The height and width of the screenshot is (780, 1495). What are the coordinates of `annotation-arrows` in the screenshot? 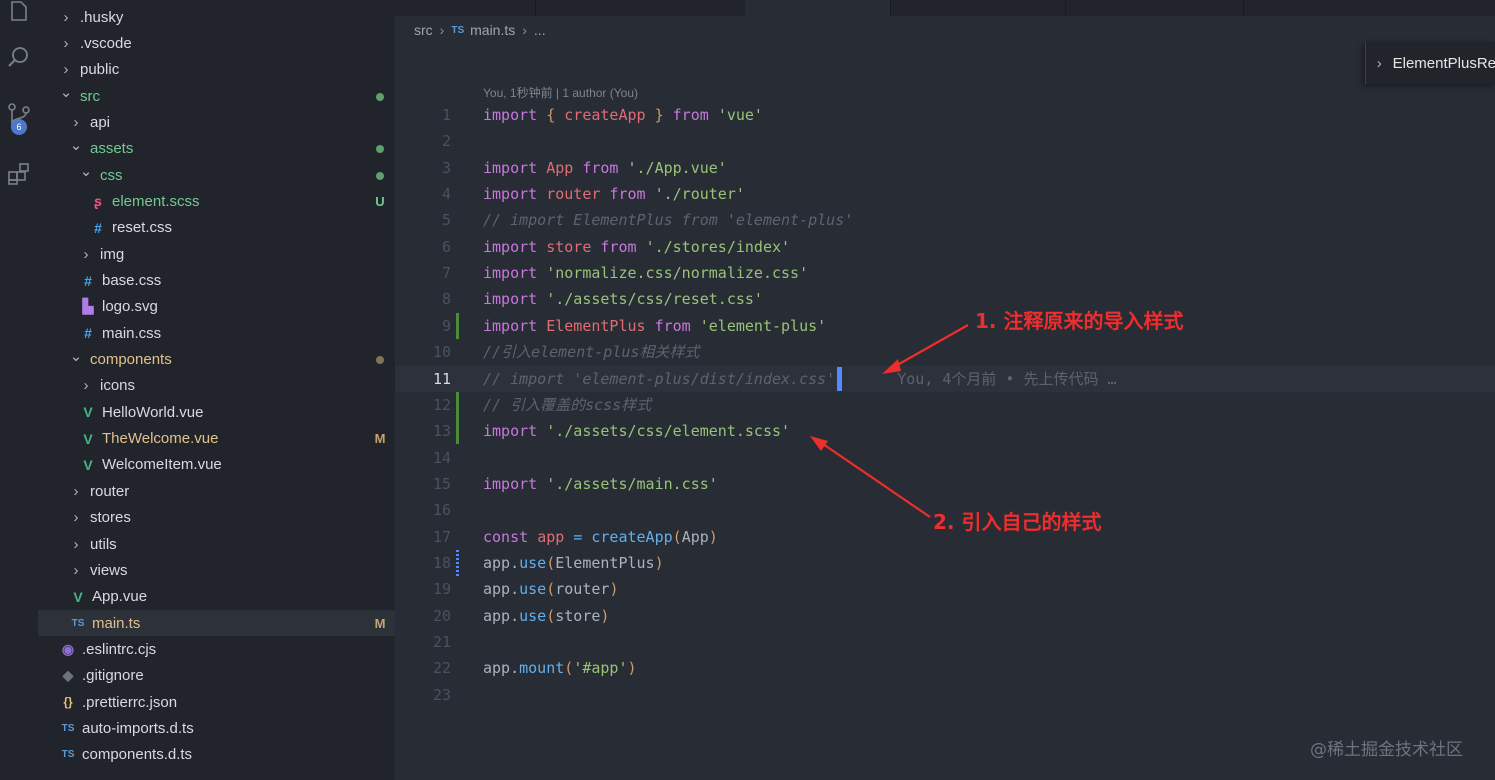 It's located at (889, 421).